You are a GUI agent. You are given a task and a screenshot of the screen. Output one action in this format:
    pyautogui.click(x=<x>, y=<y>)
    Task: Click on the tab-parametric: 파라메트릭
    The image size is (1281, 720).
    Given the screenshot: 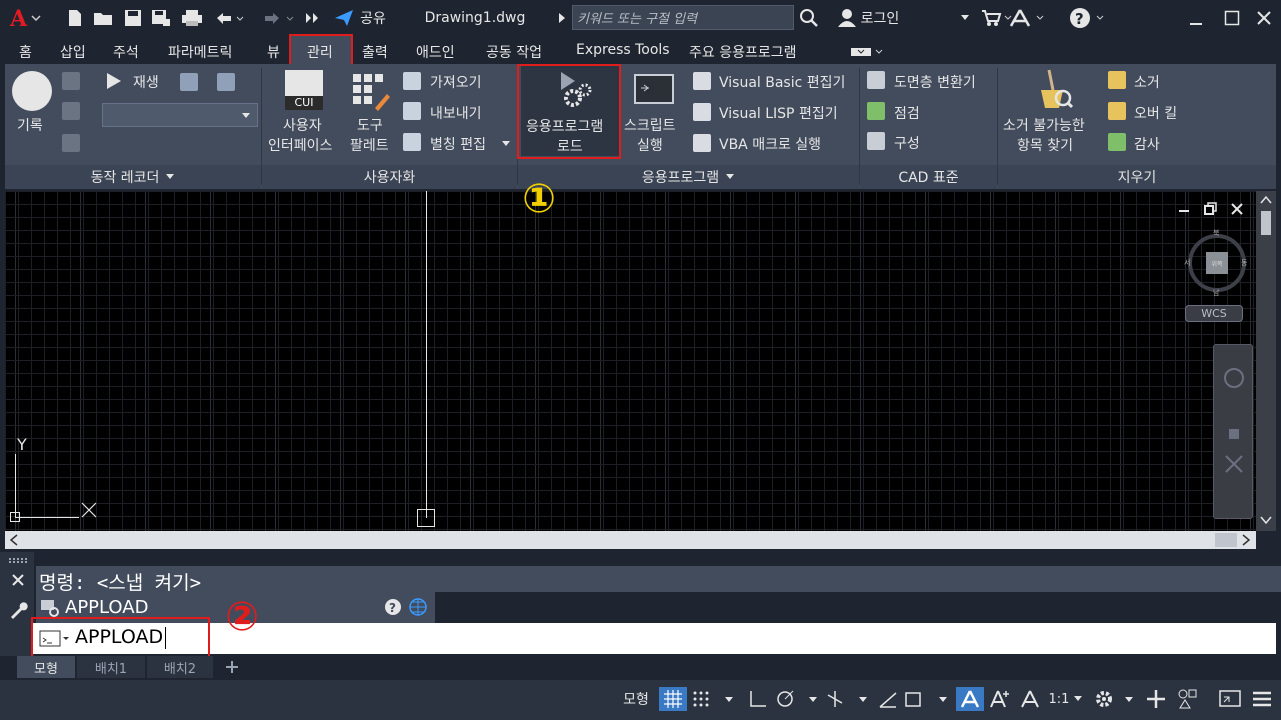 What is the action you would take?
    pyautogui.click(x=200, y=52)
    